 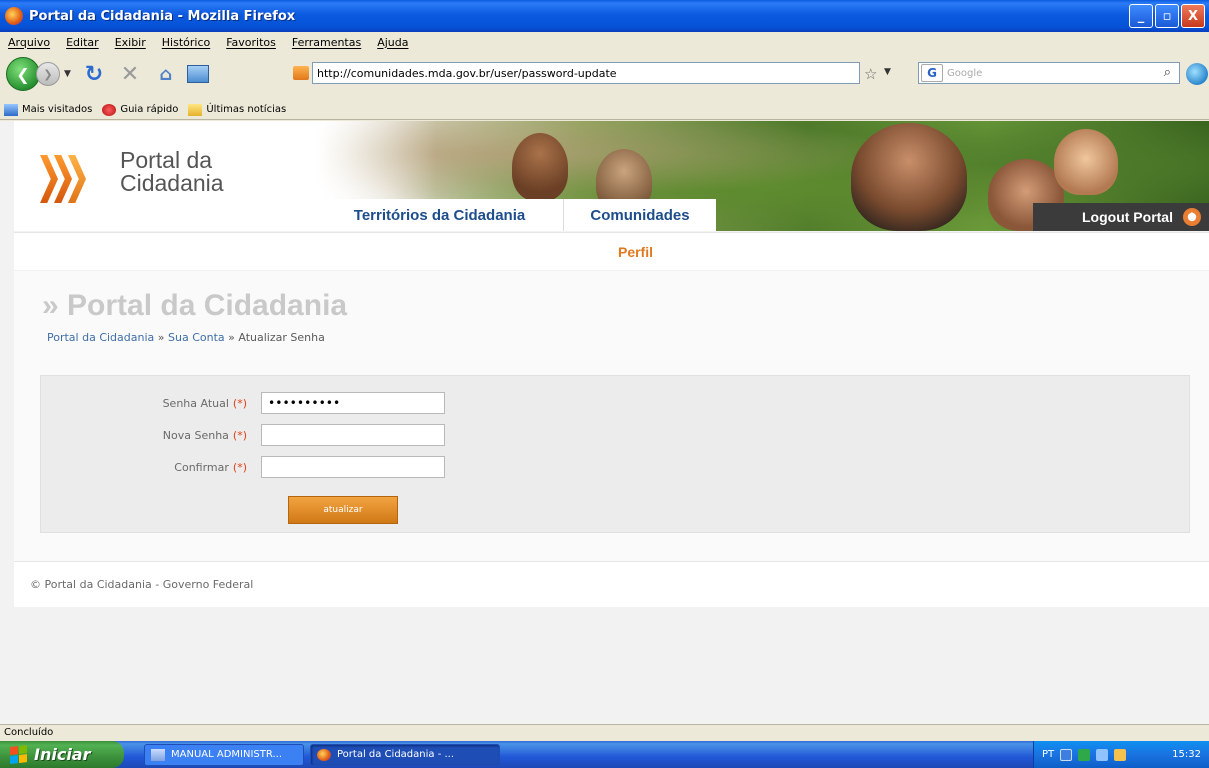 I want to click on bookmark-guia-rapido: Guia rápido, so click(x=140, y=109).